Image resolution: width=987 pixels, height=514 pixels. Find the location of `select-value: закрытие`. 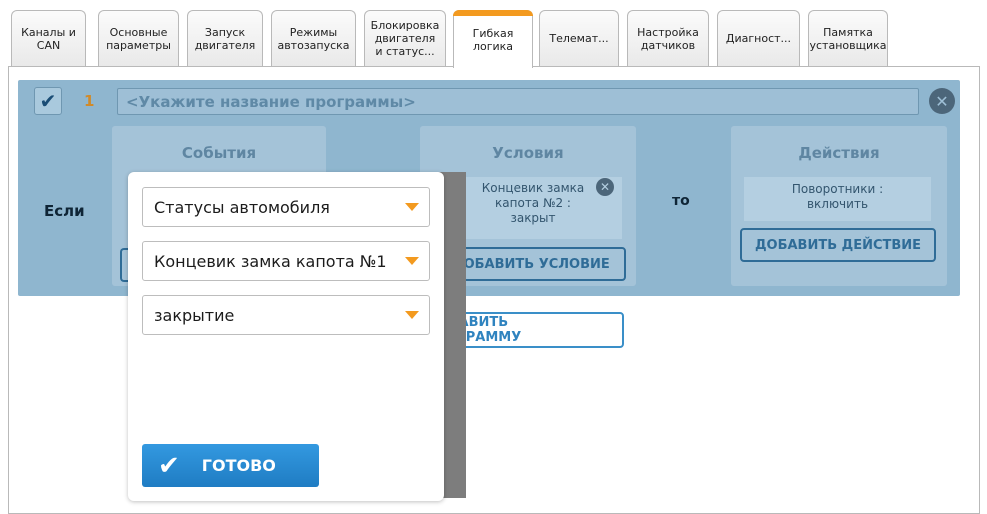

select-value: закрытие is located at coordinates (194, 315).